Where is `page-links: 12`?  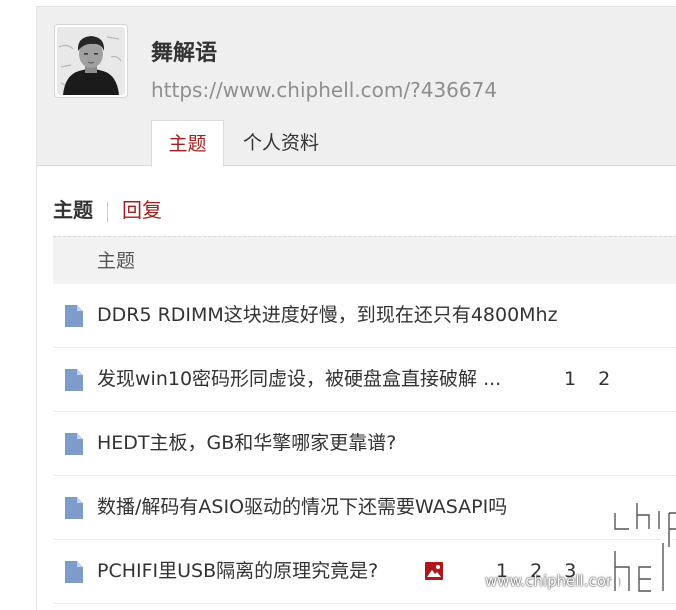 page-links: 12 is located at coordinates (598, 379).